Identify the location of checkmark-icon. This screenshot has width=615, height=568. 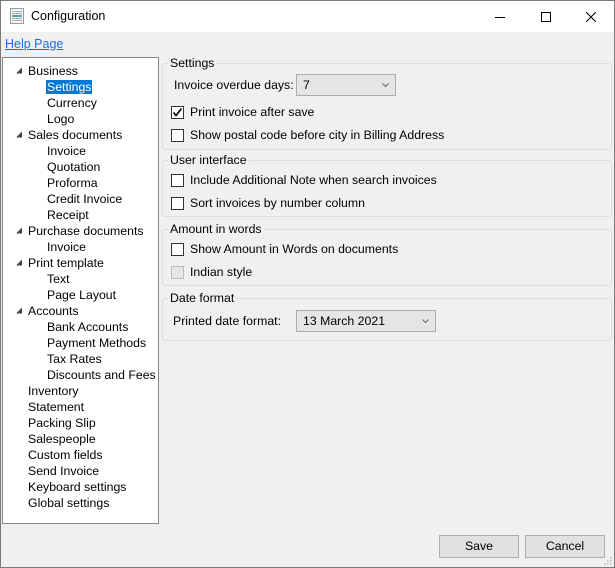
(177, 112).